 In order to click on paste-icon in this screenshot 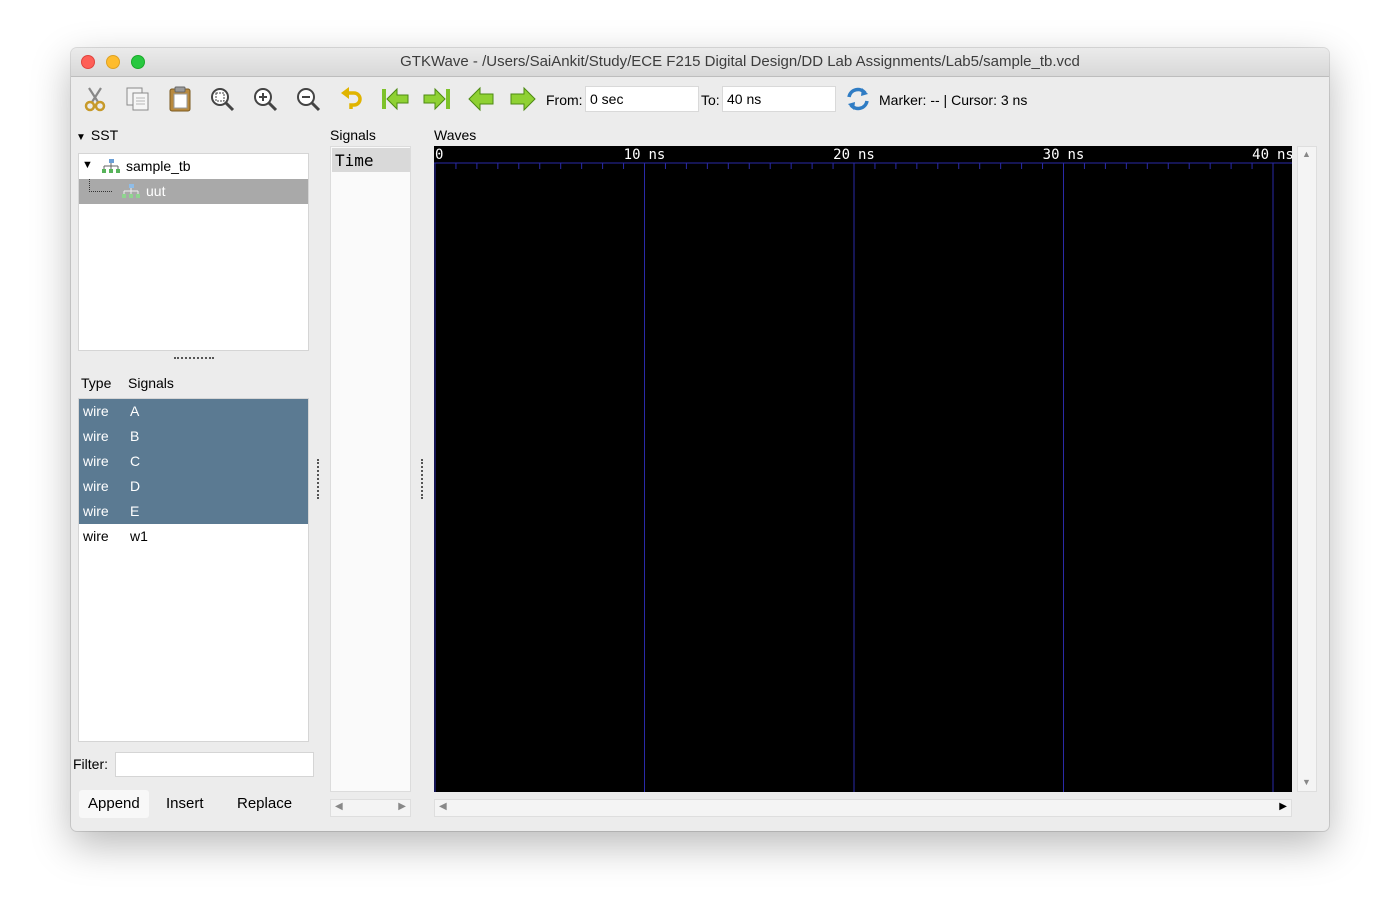, I will do `click(180, 99)`.